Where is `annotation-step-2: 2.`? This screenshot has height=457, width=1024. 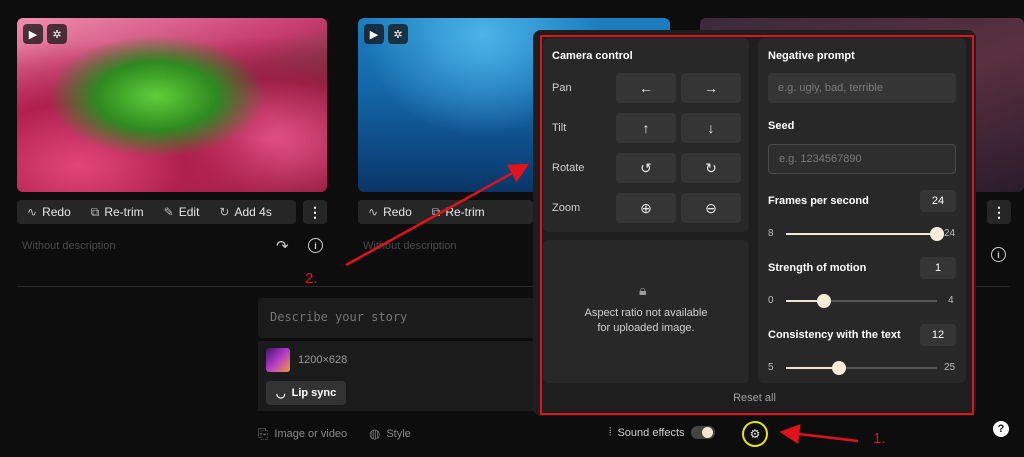
annotation-step-2: 2. is located at coordinates (311, 278).